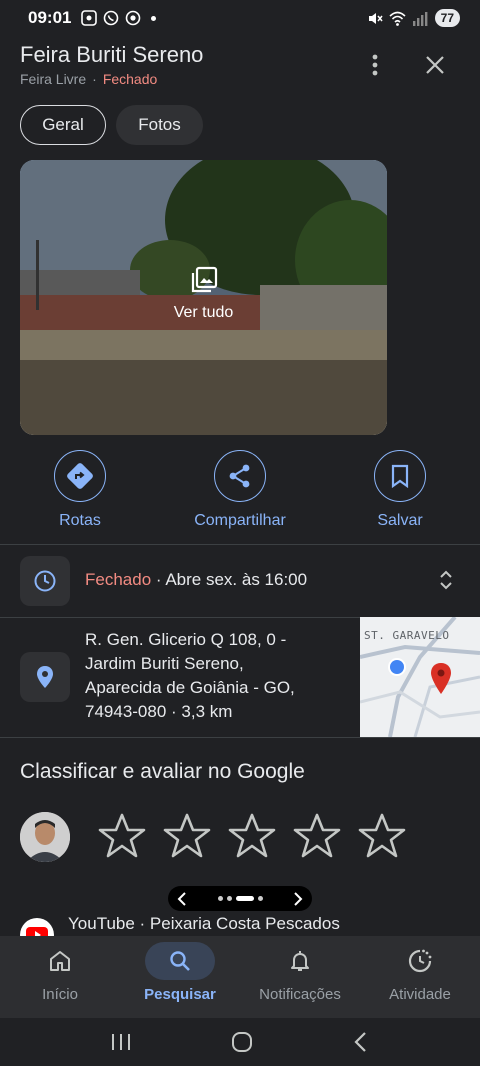 The width and height of the screenshot is (480, 1066). I want to click on nav-label: Pesquisar, so click(180, 994).